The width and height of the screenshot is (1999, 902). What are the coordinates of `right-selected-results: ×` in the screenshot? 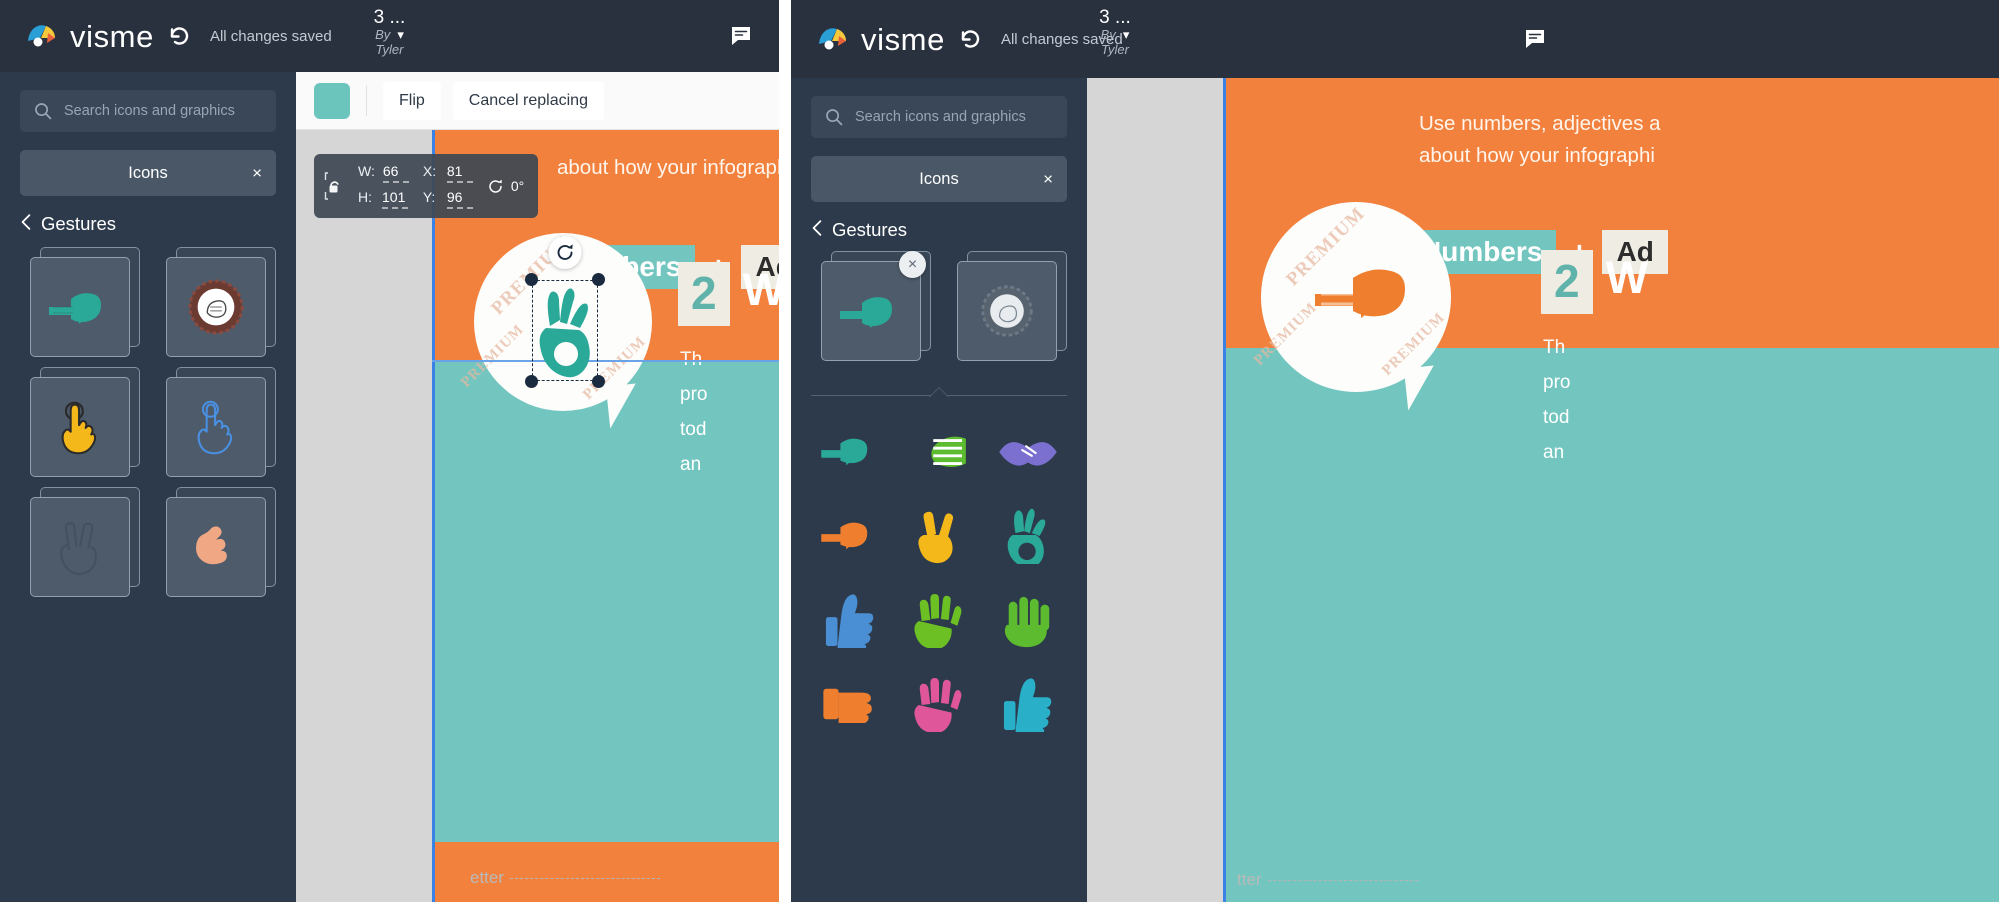 It's located at (939, 306).